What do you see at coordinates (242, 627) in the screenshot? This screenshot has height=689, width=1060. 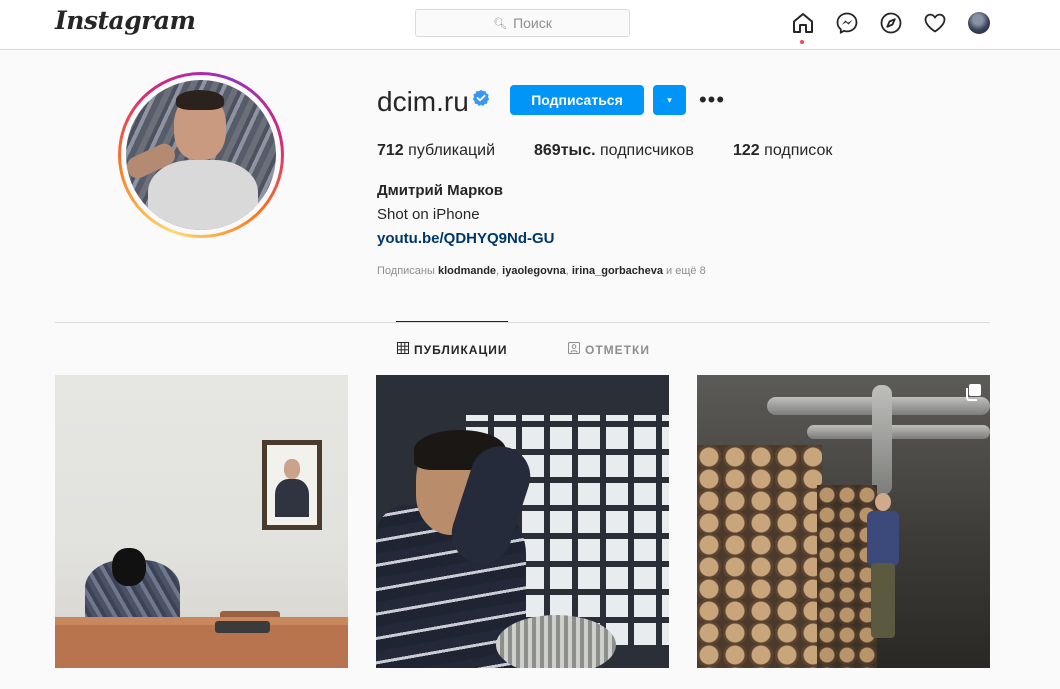 I see `desk-phone` at bounding box center [242, 627].